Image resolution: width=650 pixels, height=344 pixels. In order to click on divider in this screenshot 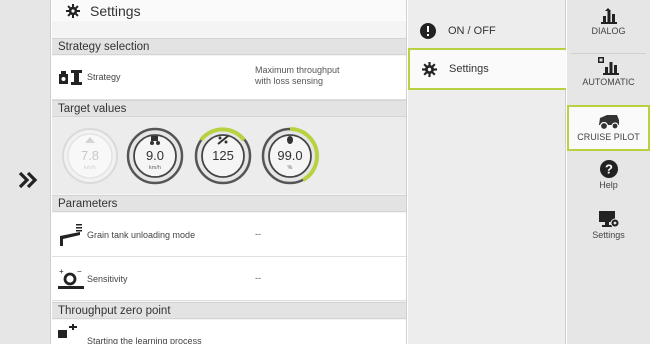, I will do `click(608, 53)`.